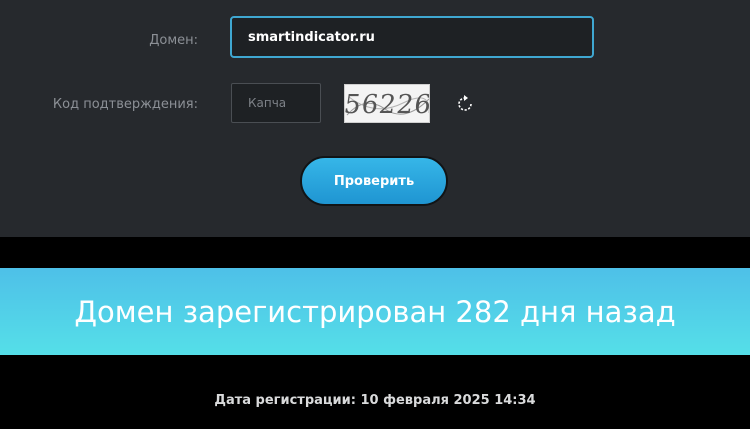 This screenshot has height=429, width=750. What do you see at coordinates (173, 40) in the screenshot?
I see `domain-label: Домен:` at bounding box center [173, 40].